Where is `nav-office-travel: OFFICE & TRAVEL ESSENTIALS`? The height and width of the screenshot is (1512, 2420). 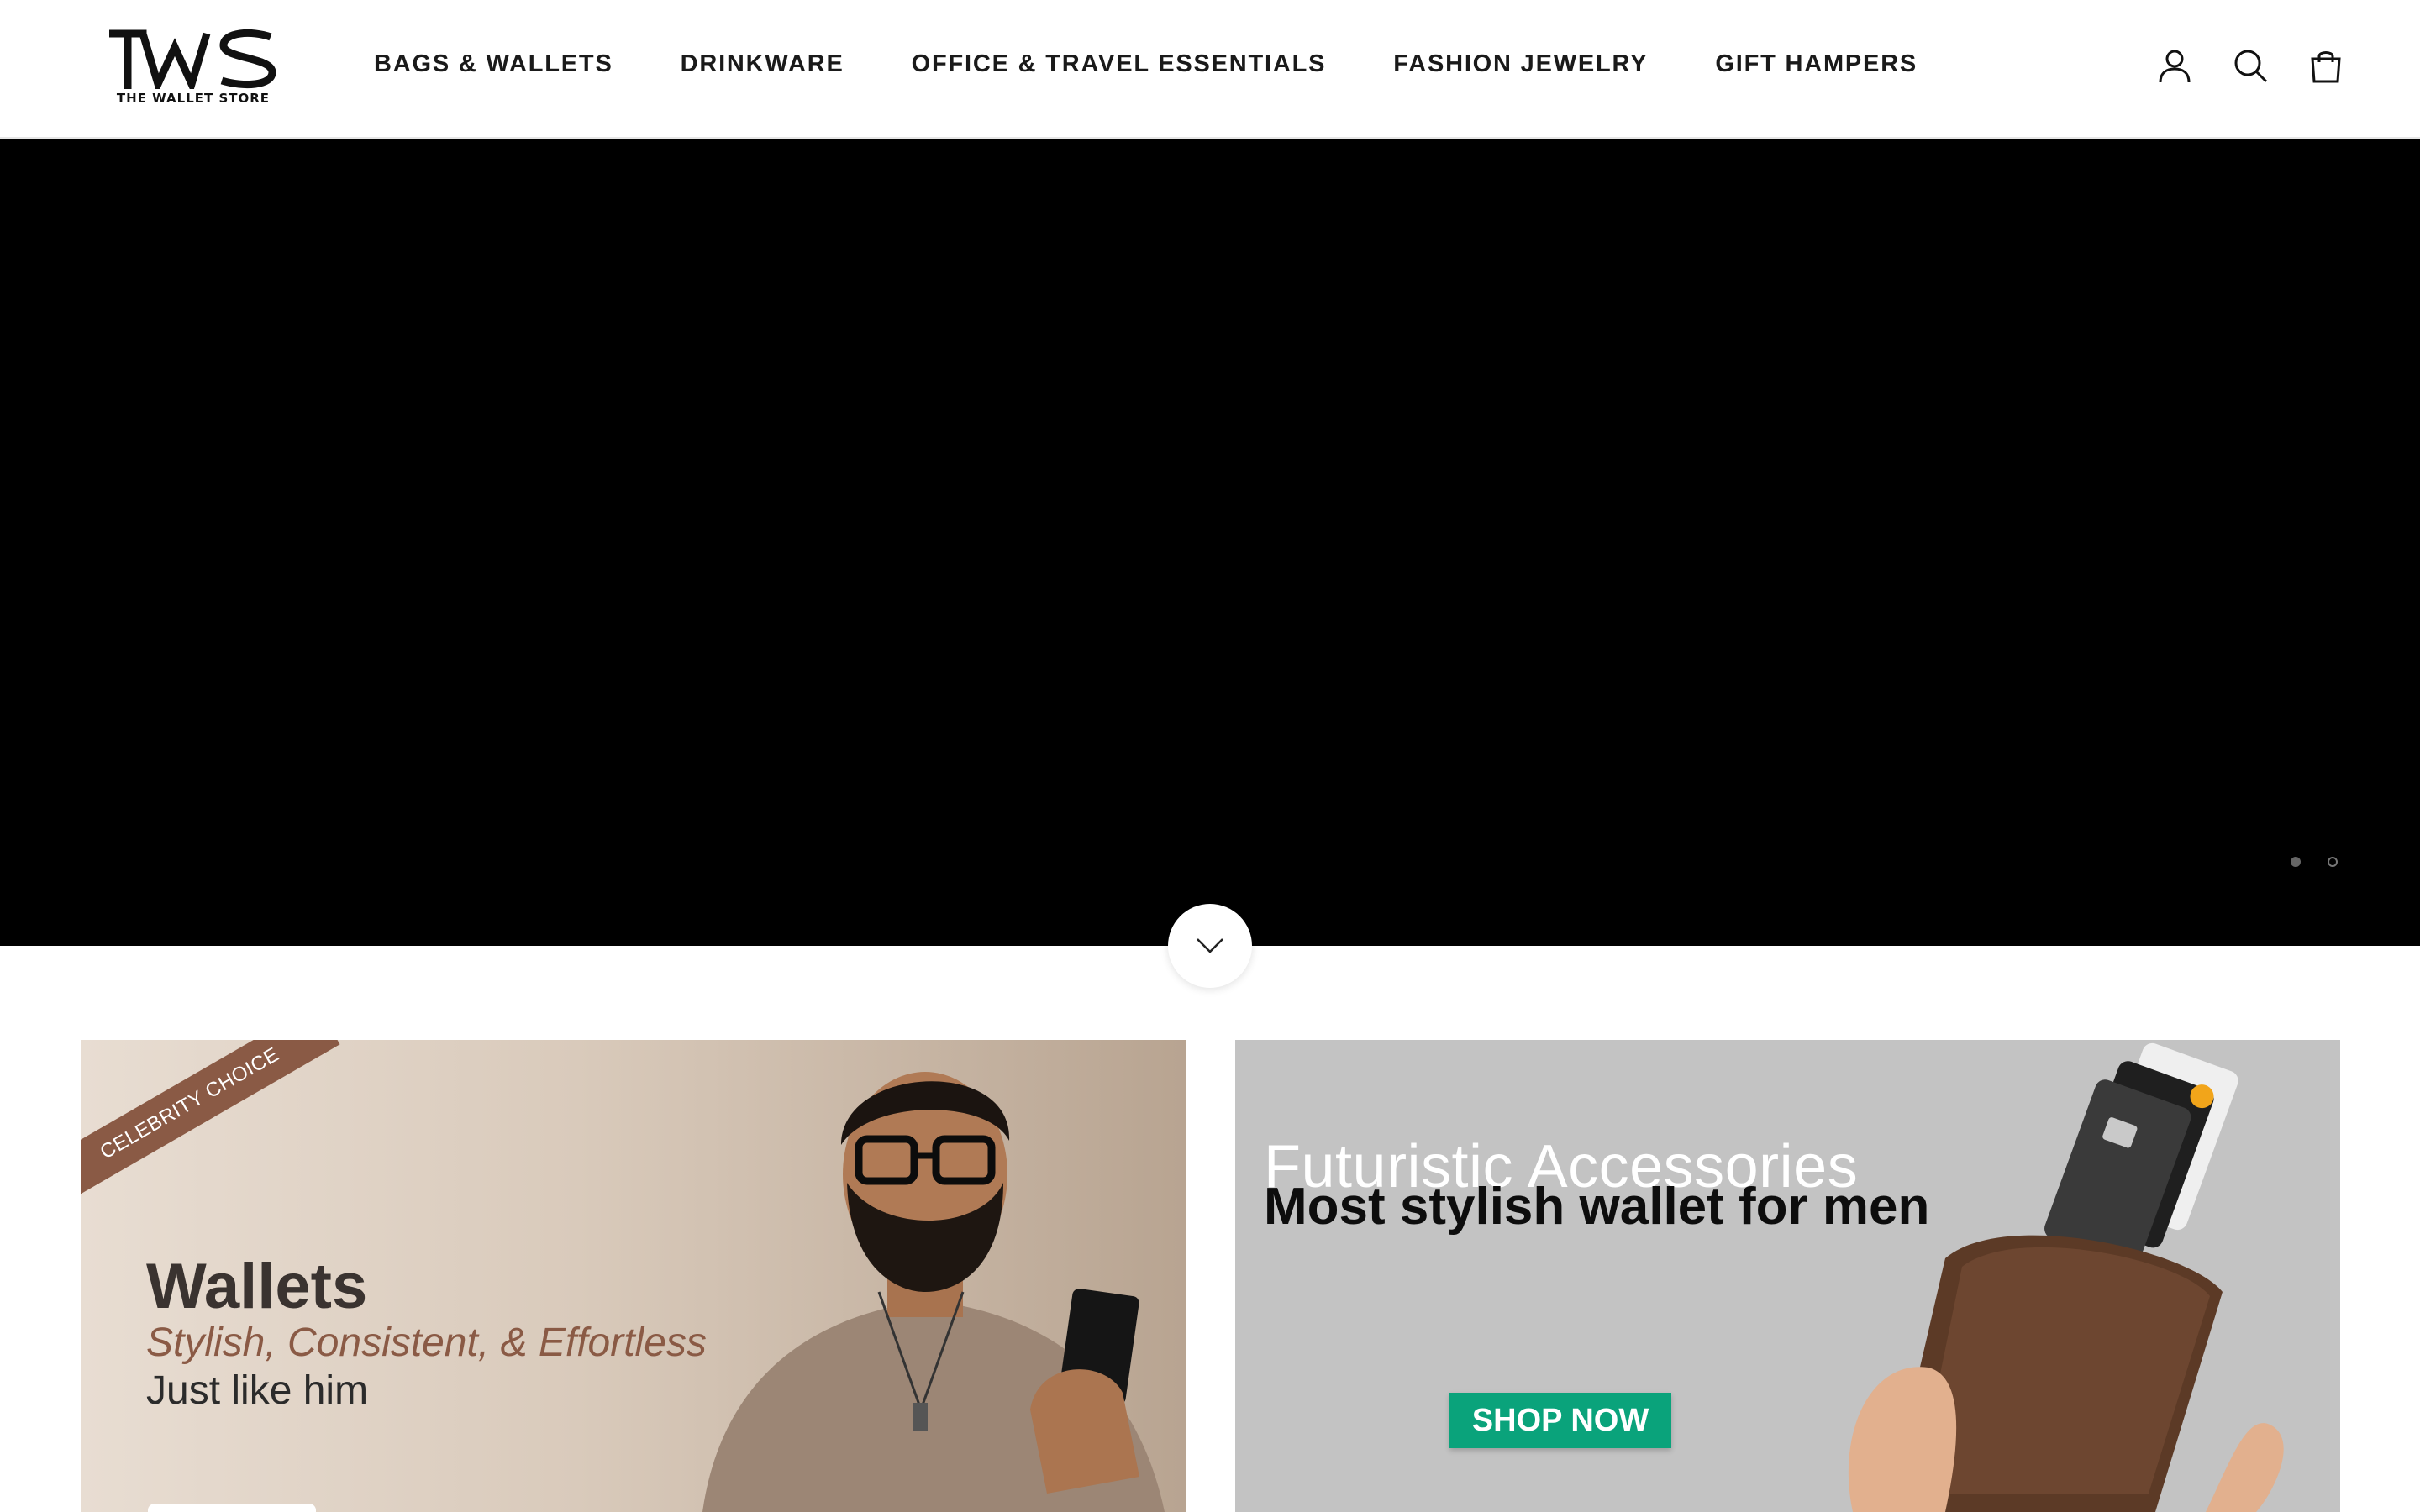 nav-office-travel: OFFICE & TRAVEL ESSENTIALS is located at coordinates (1119, 64).